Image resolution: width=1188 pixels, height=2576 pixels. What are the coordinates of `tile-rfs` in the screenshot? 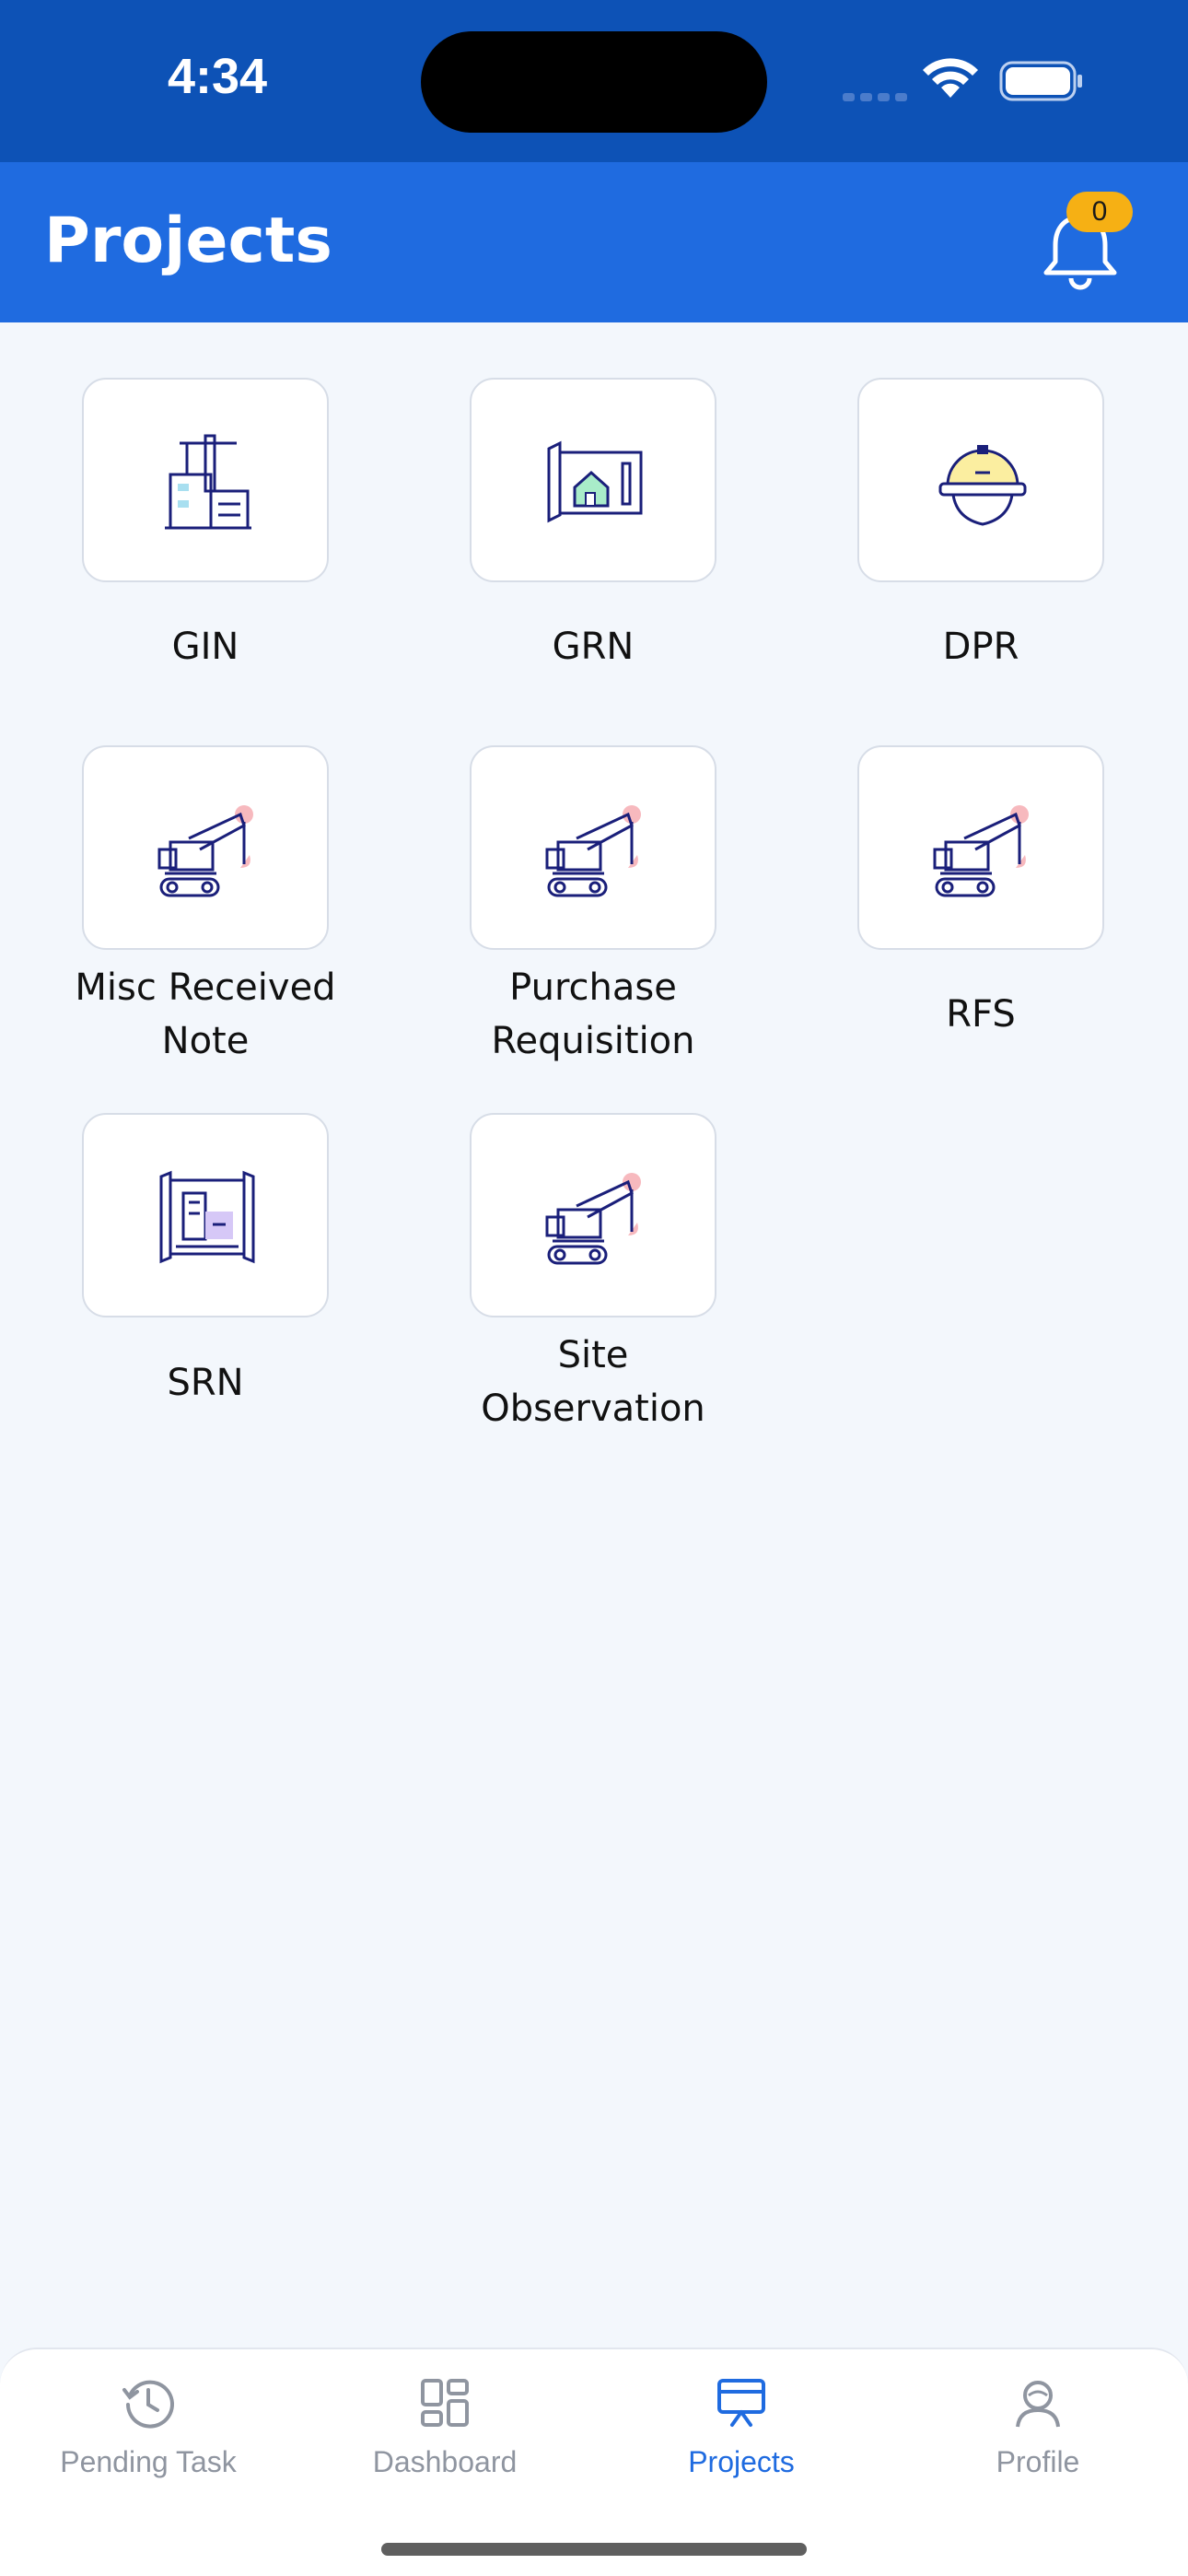 It's located at (980, 848).